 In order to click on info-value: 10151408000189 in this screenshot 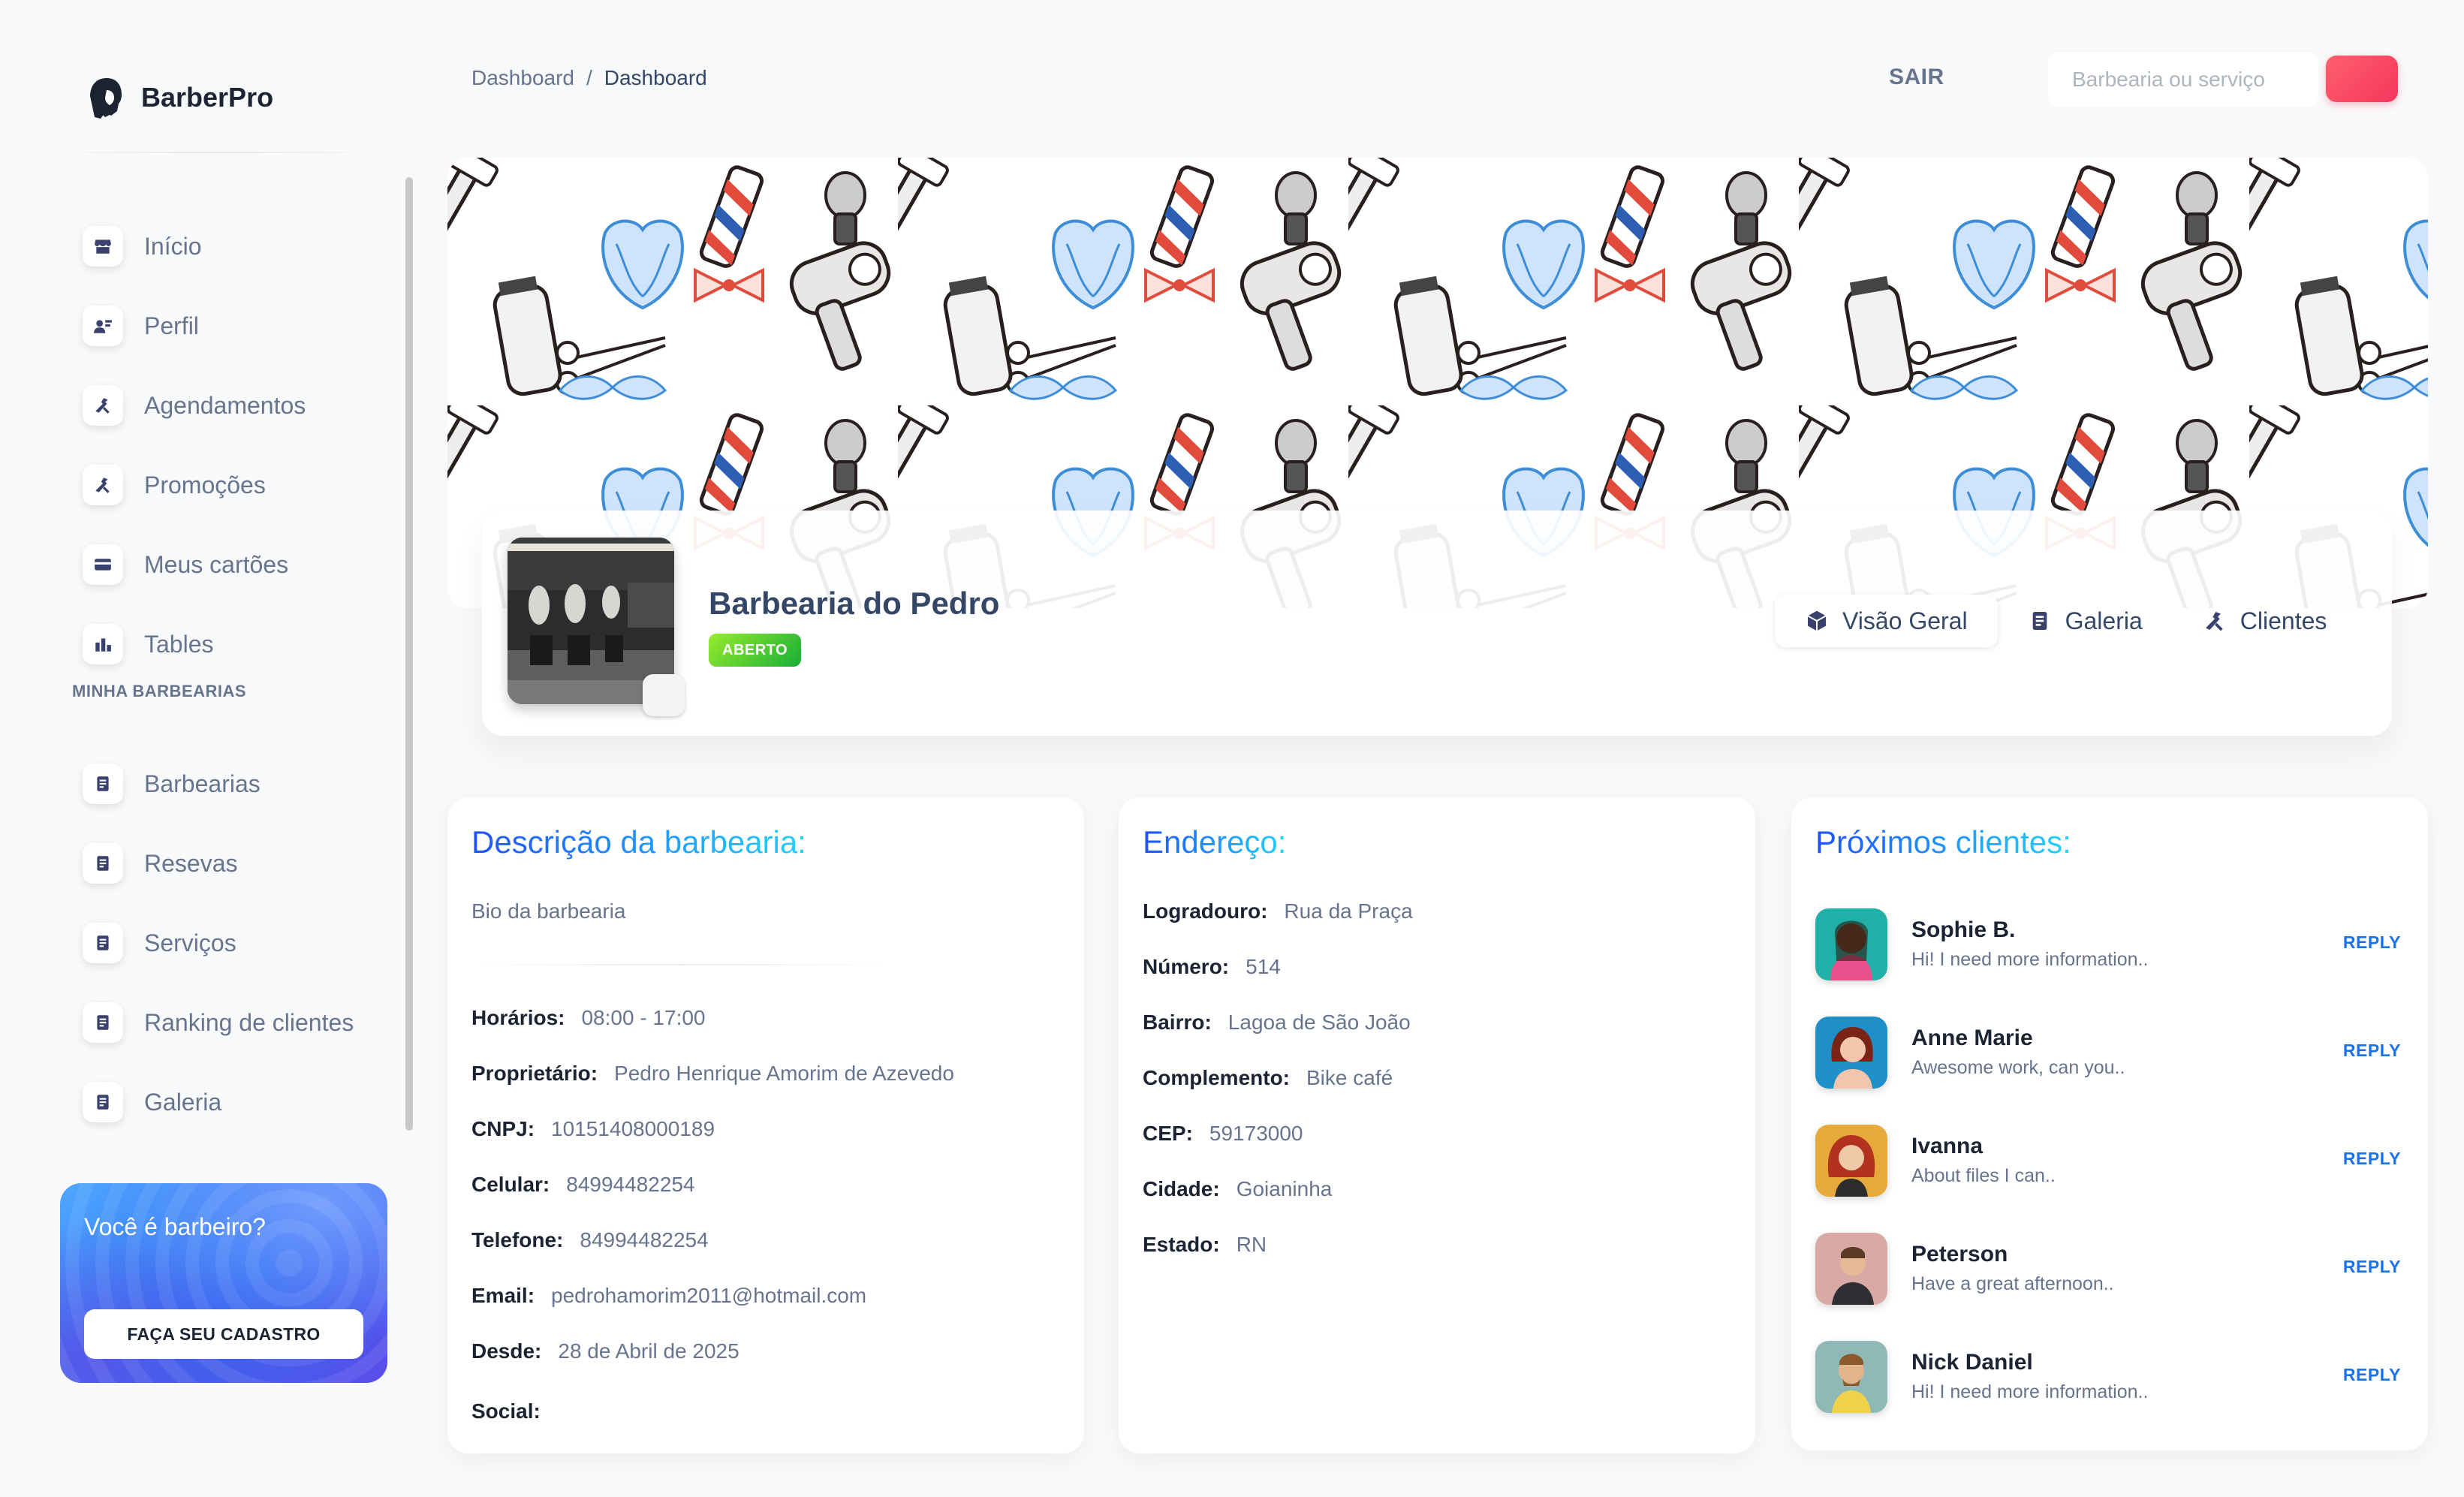, I will do `click(633, 1128)`.